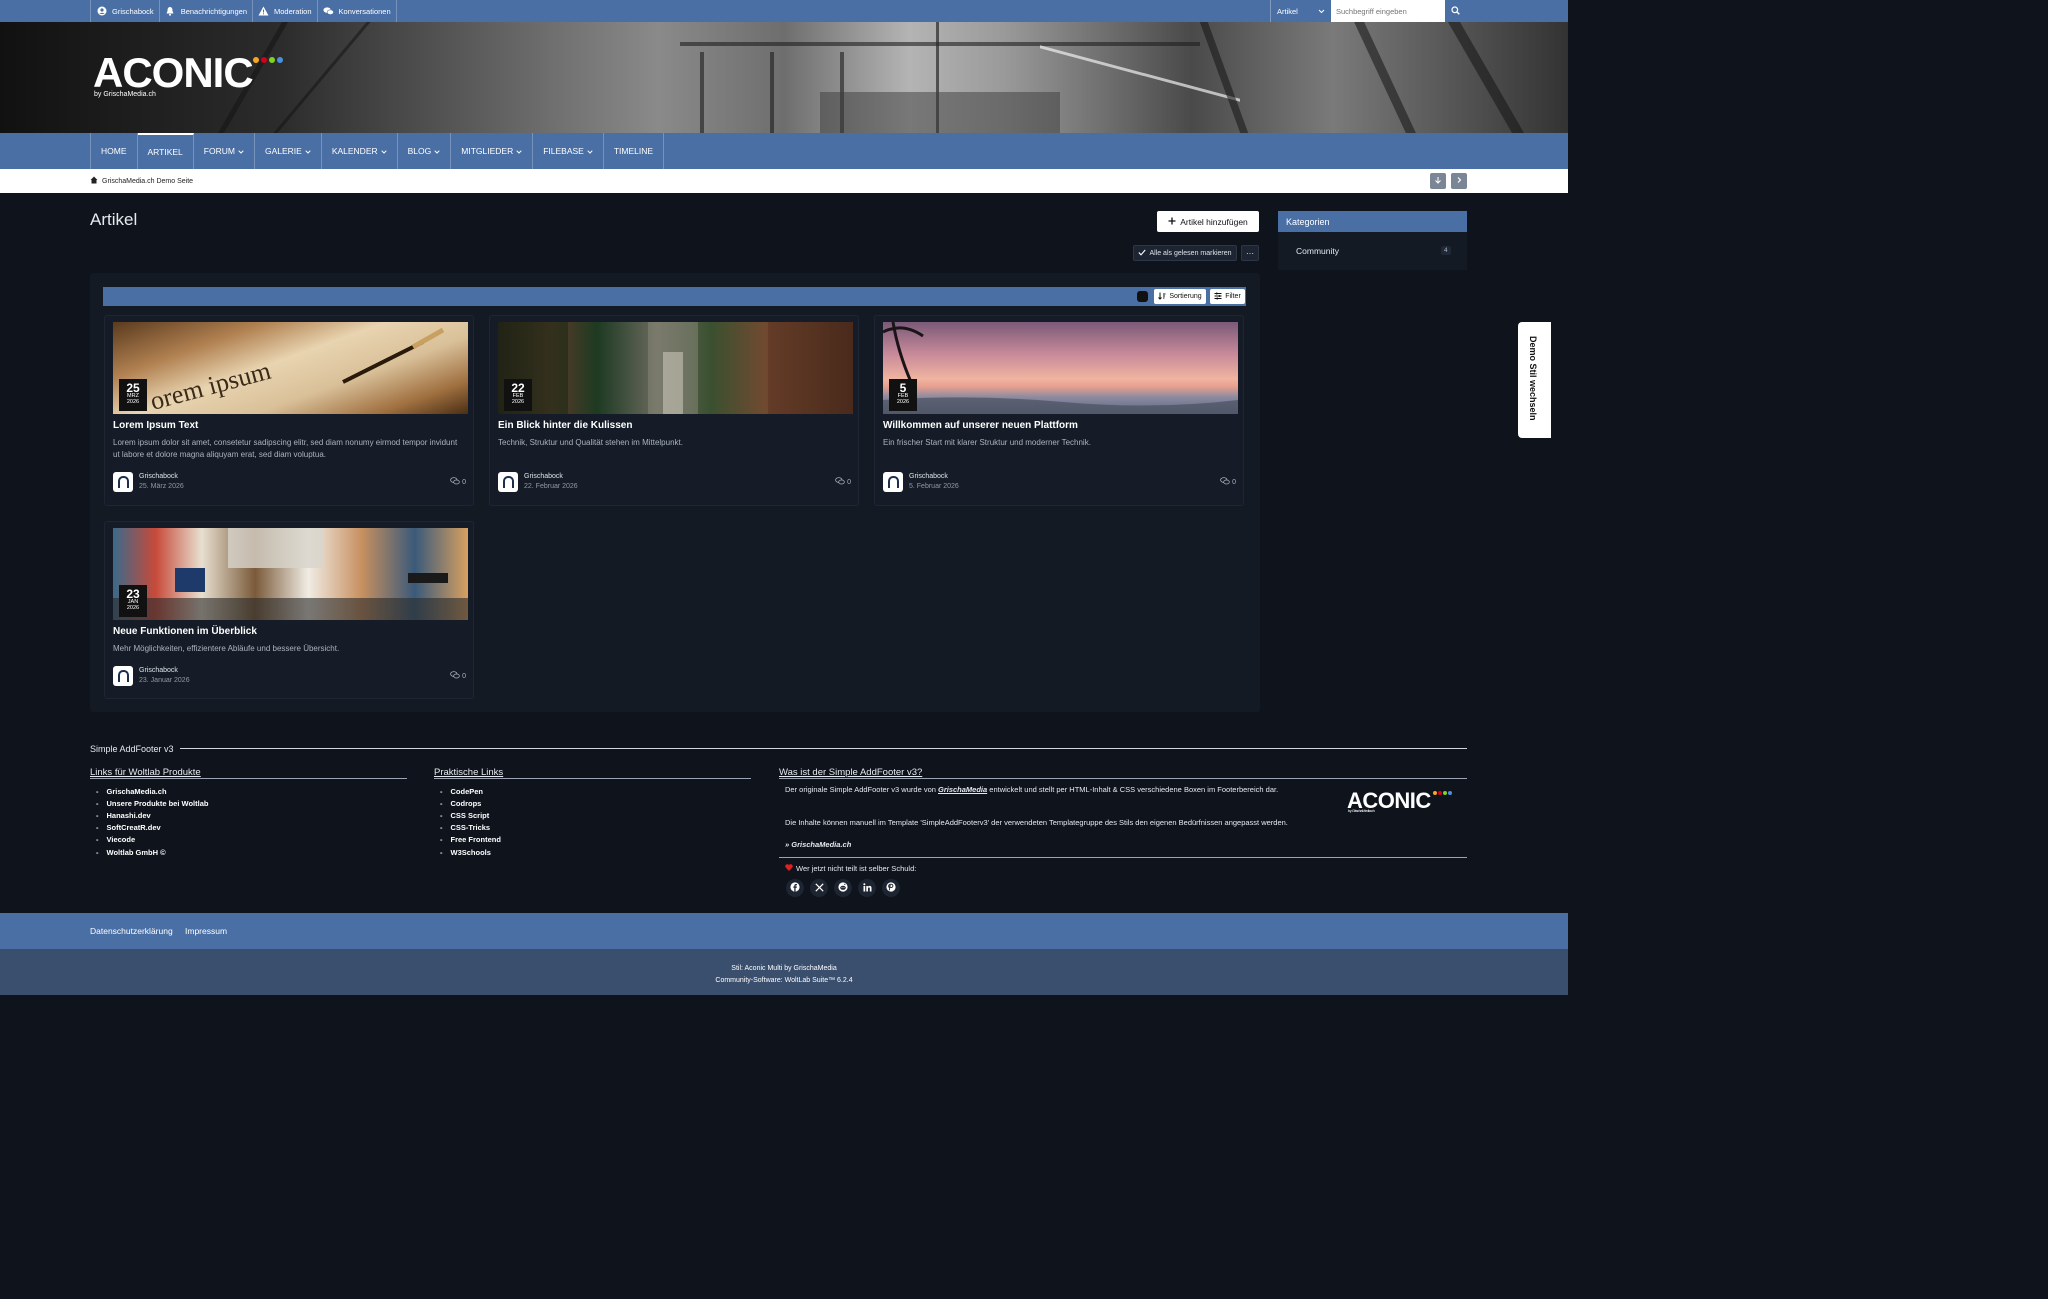 This screenshot has width=2048, height=1299. What do you see at coordinates (1142, 296) in the screenshot?
I see `view-toggle` at bounding box center [1142, 296].